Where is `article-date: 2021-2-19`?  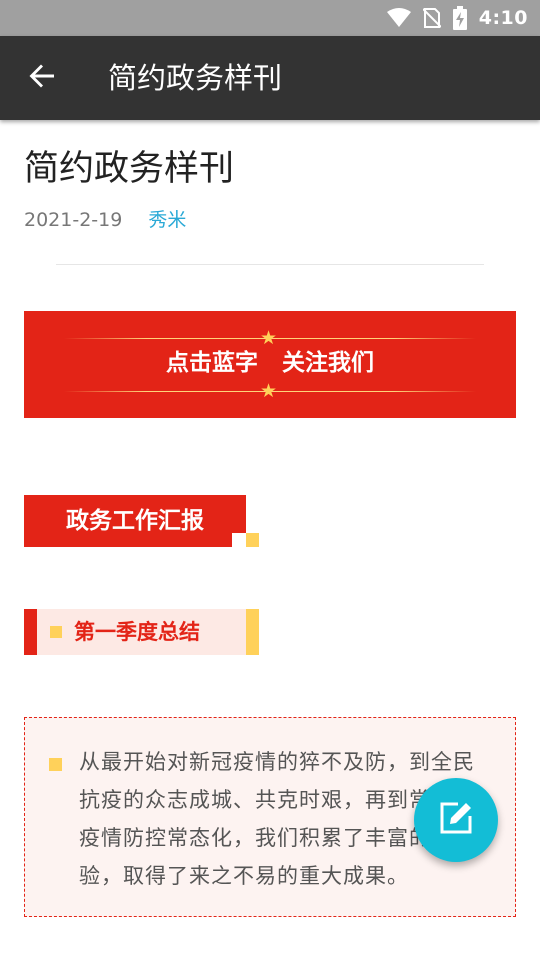 article-date: 2021-2-19 is located at coordinates (73, 220).